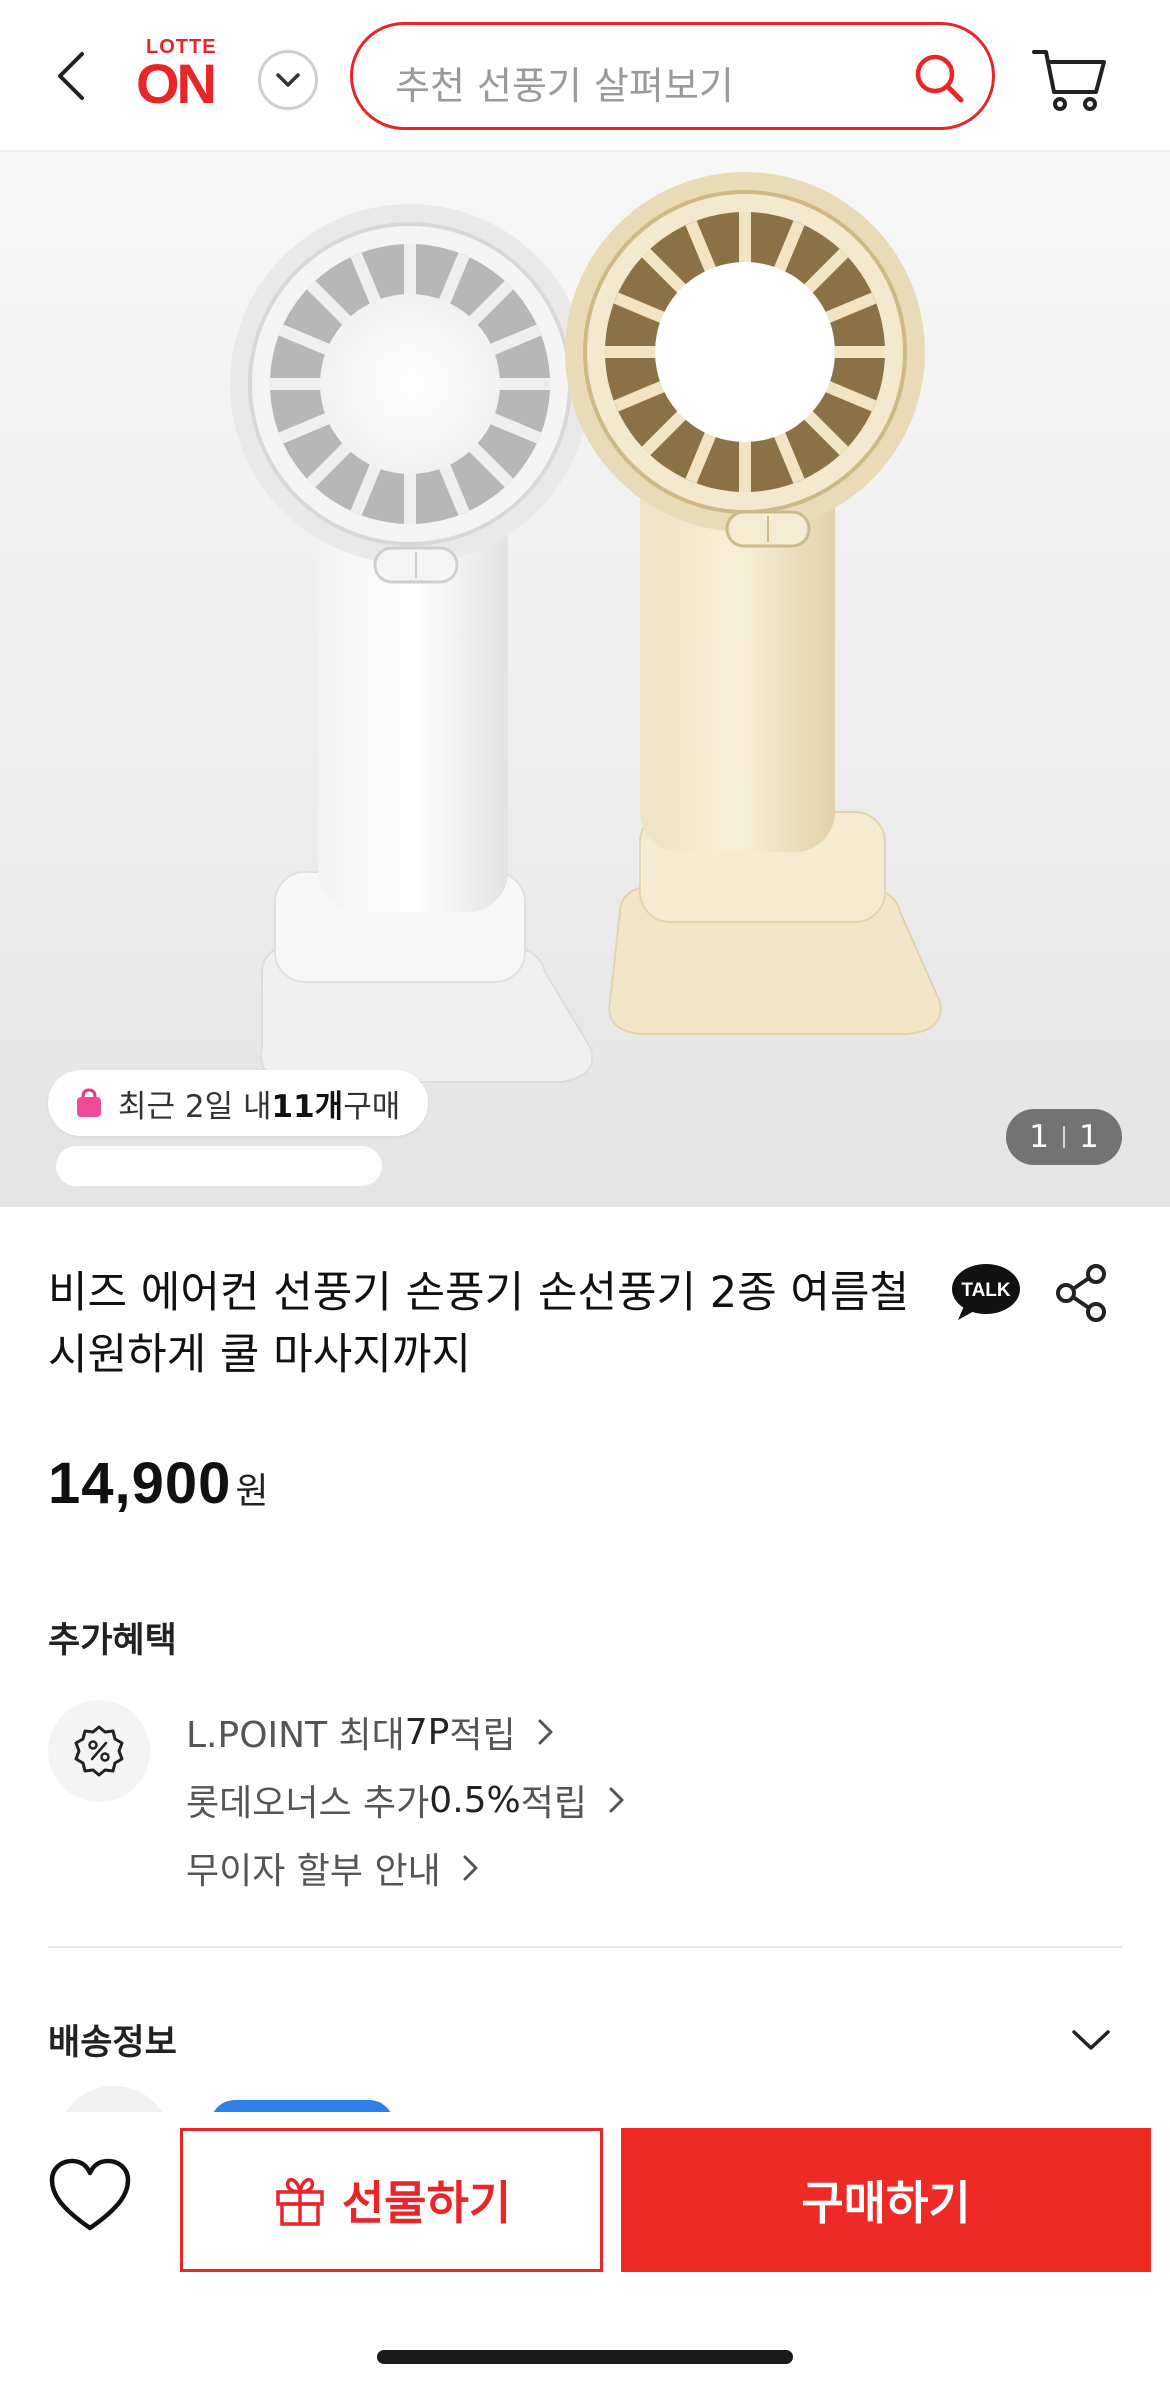 The height and width of the screenshot is (2391, 1170). What do you see at coordinates (195, 1106) in the screenshot?
I see `purchase-badge-prefix: 최근 2일 내` at bounding box center [195, 1106].